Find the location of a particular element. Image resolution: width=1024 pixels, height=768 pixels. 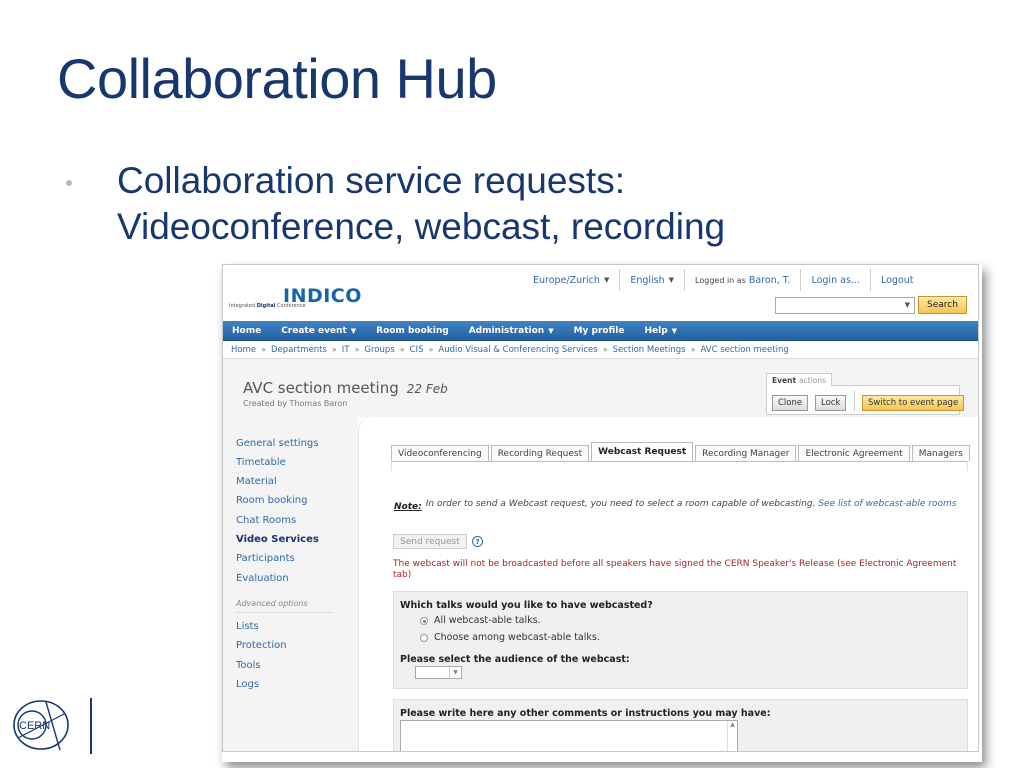

tab-managers: Managers is located at coordinates (940, 453).